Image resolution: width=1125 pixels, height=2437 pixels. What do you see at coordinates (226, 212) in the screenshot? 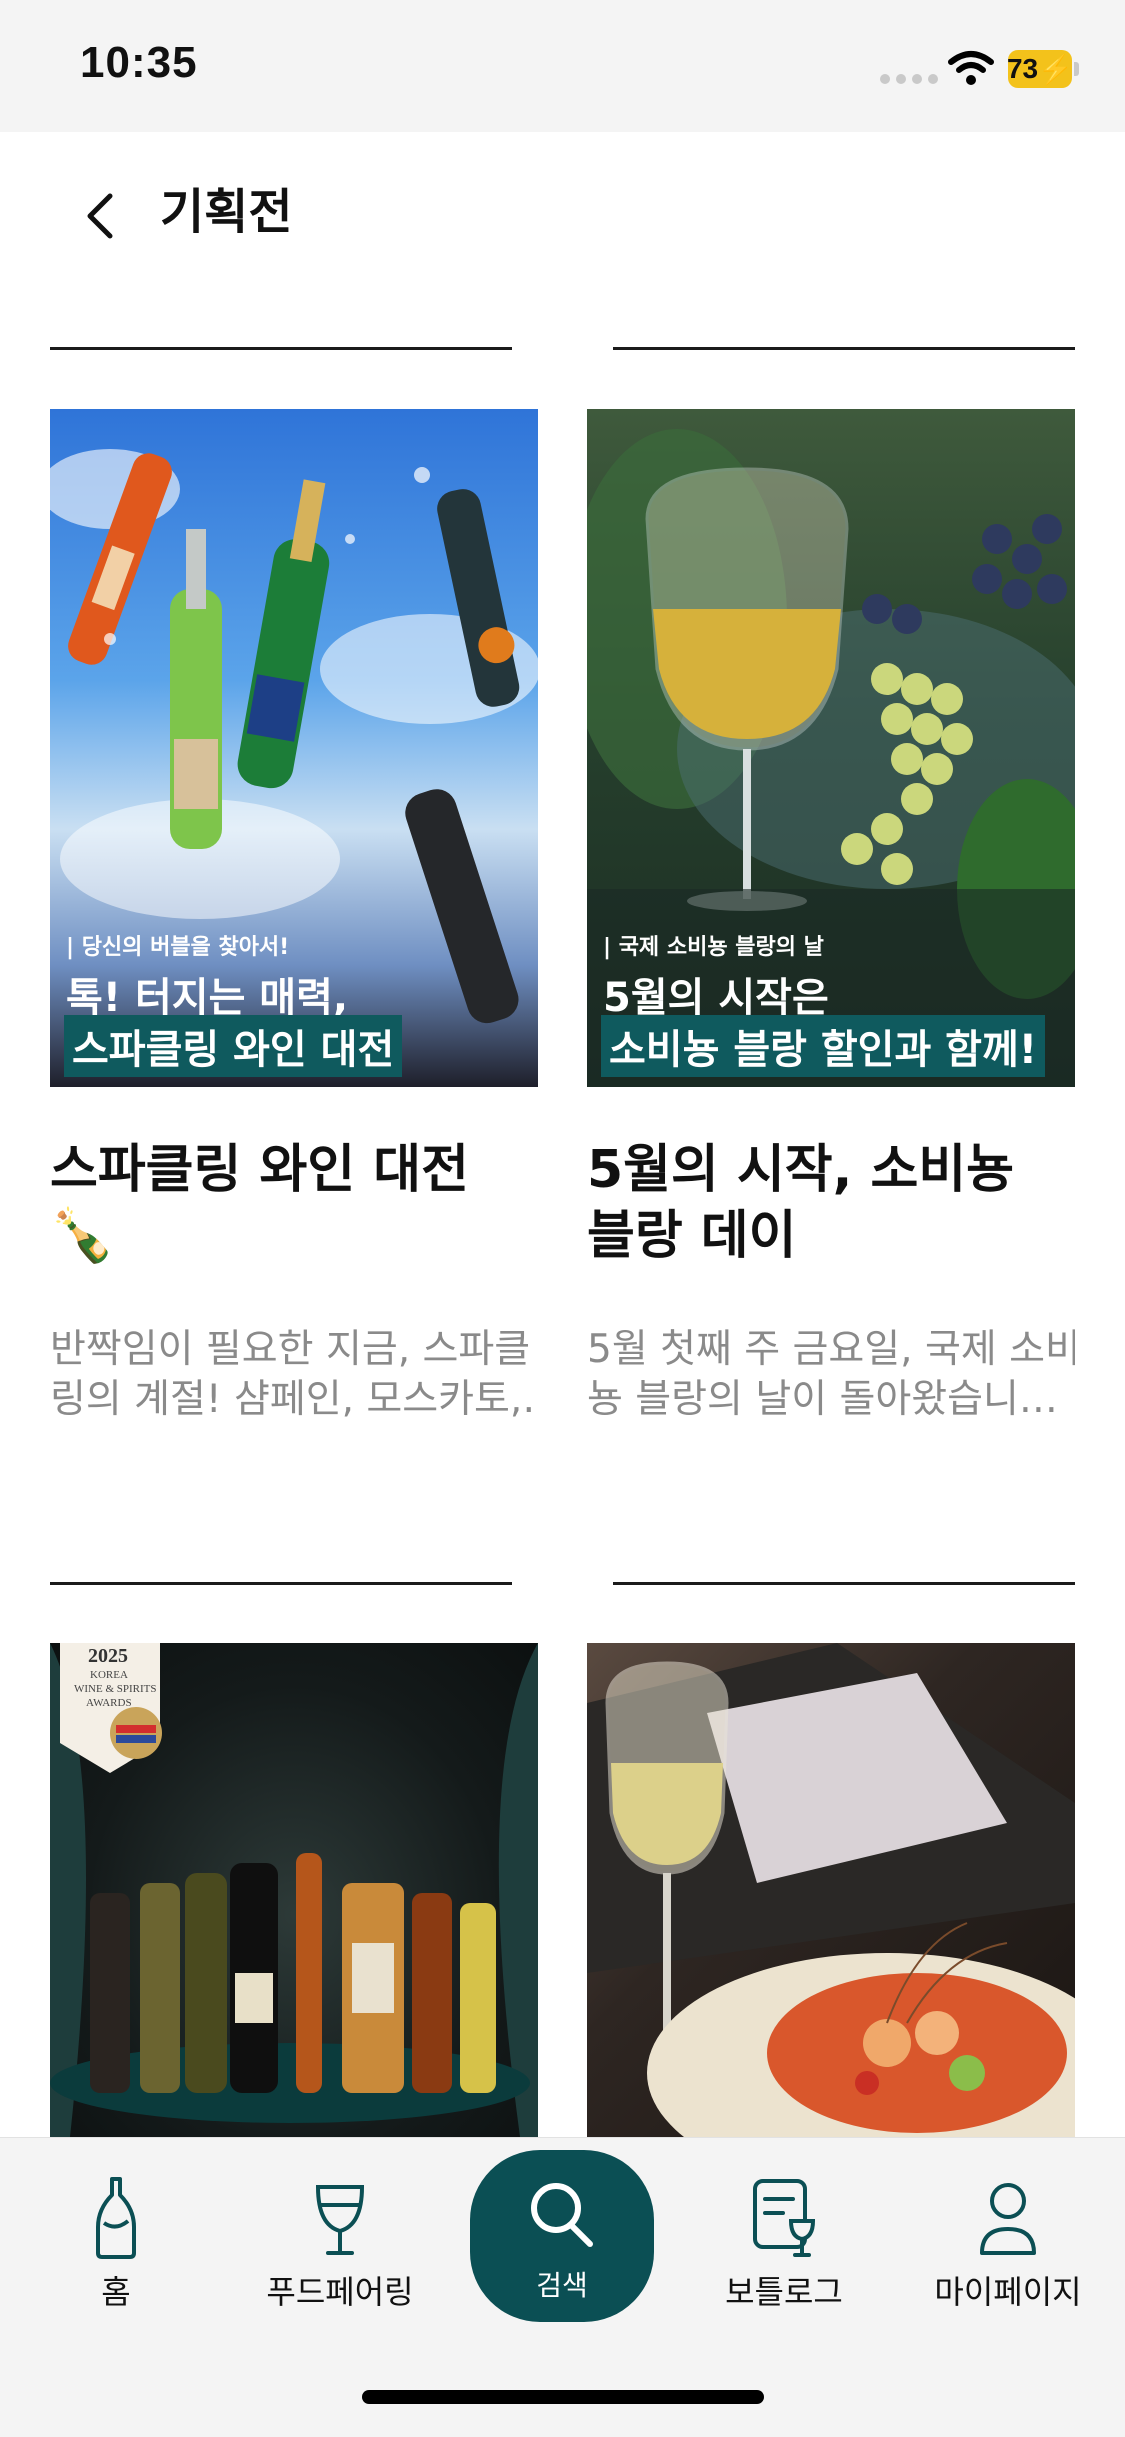
I see `page-title: 기획전` at bounding box center [226, 212].